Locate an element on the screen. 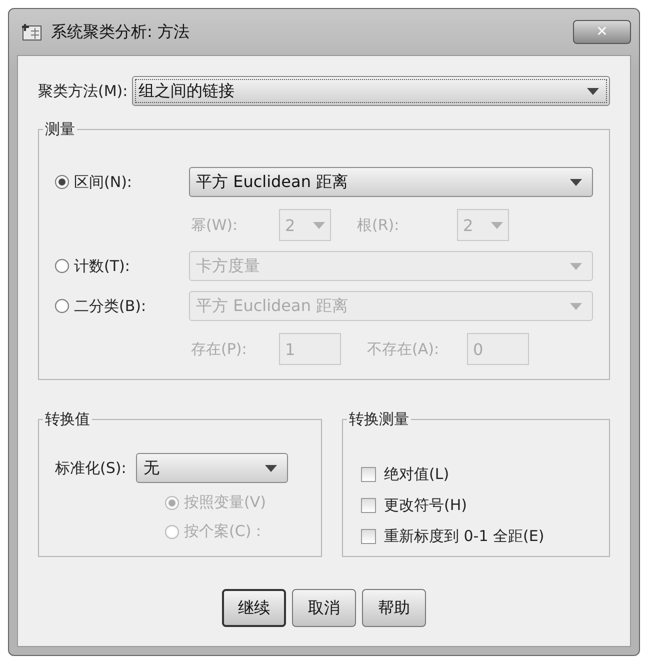 The image size is (650, 664). group-title: 测量 is located at coordinates (60, 129).